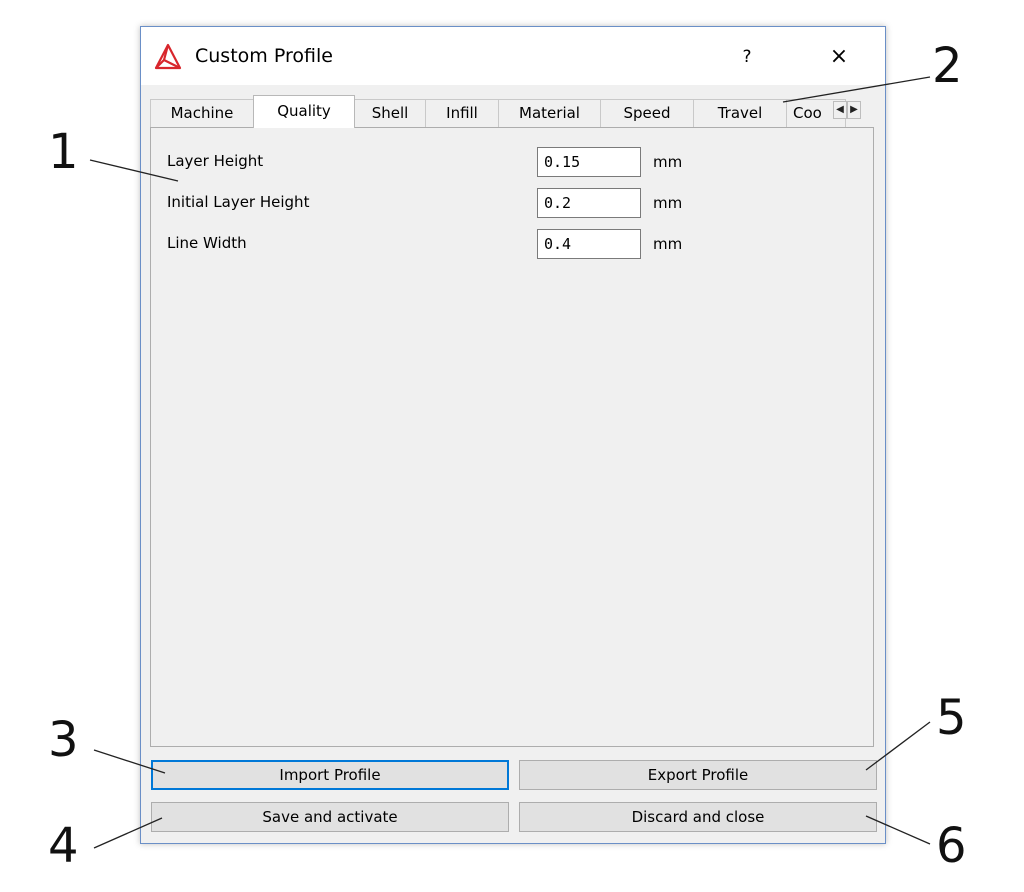 The width and height of the screenshot is (1024, 892). Describe the element at coordinates (202, 113) in the screenshot. I see `tab-machine: Machine` at that location.